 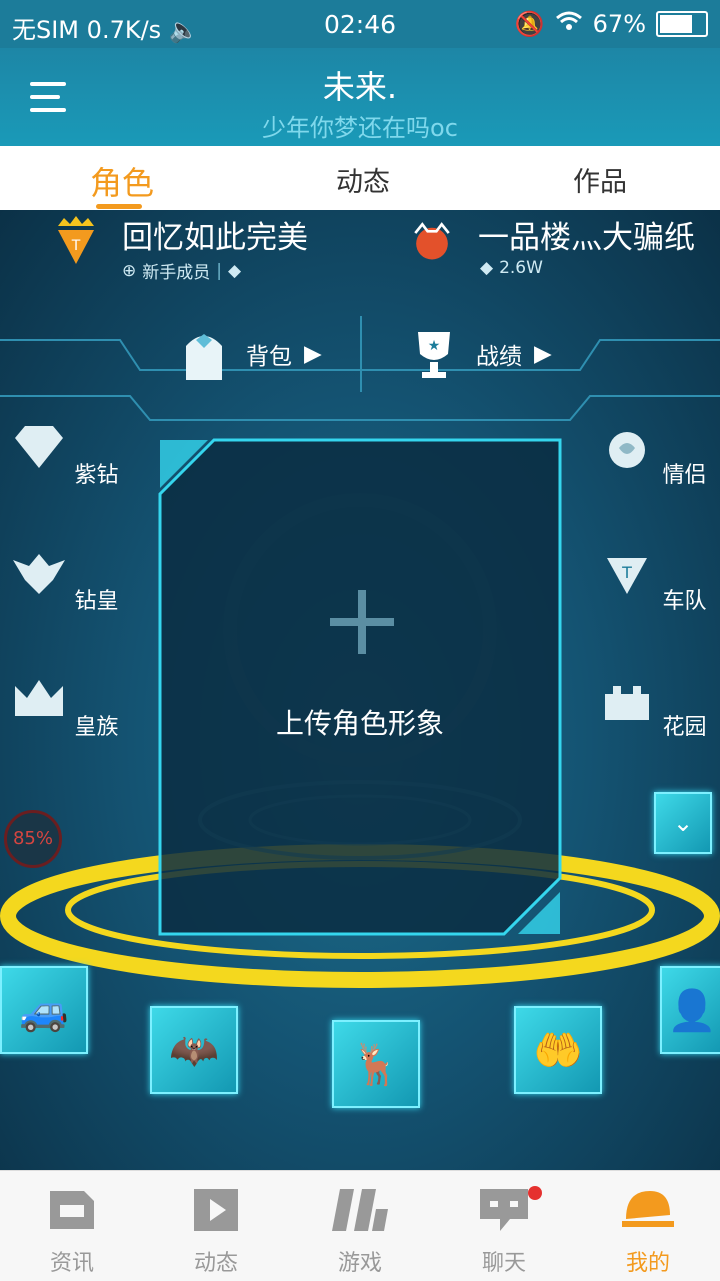 I want to click on action-bar: 背包 ▶ ★ 战绩 ▶, so click(x=360, y=354).